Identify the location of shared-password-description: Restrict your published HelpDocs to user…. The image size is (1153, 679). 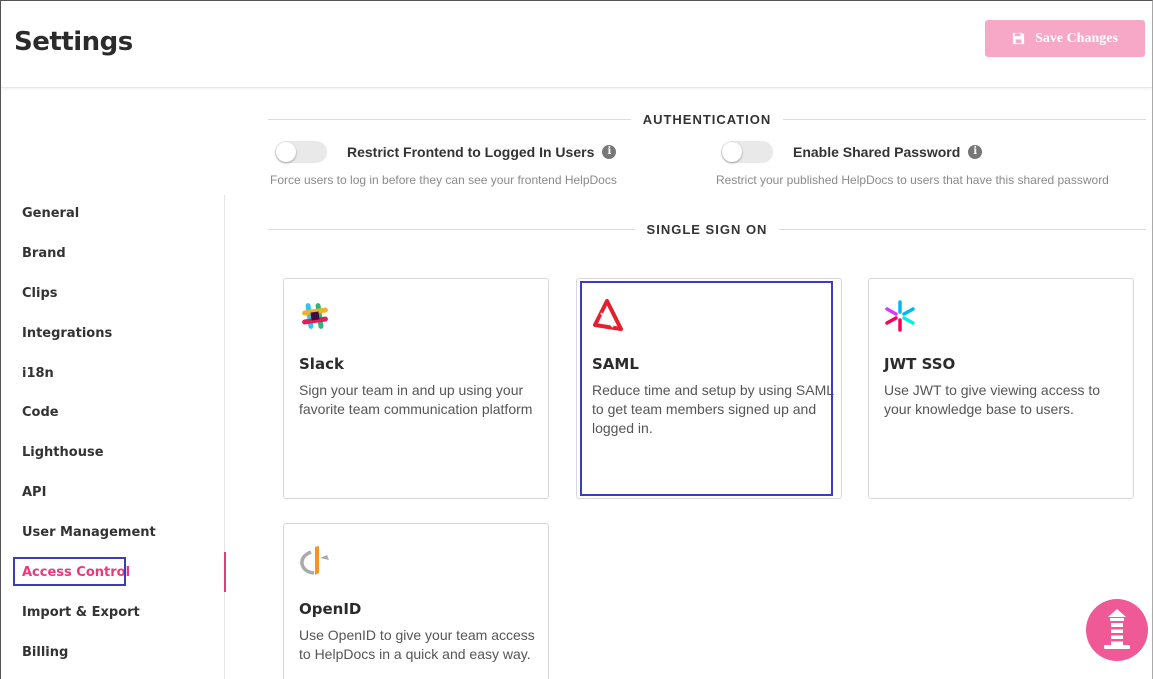
(912, 180).